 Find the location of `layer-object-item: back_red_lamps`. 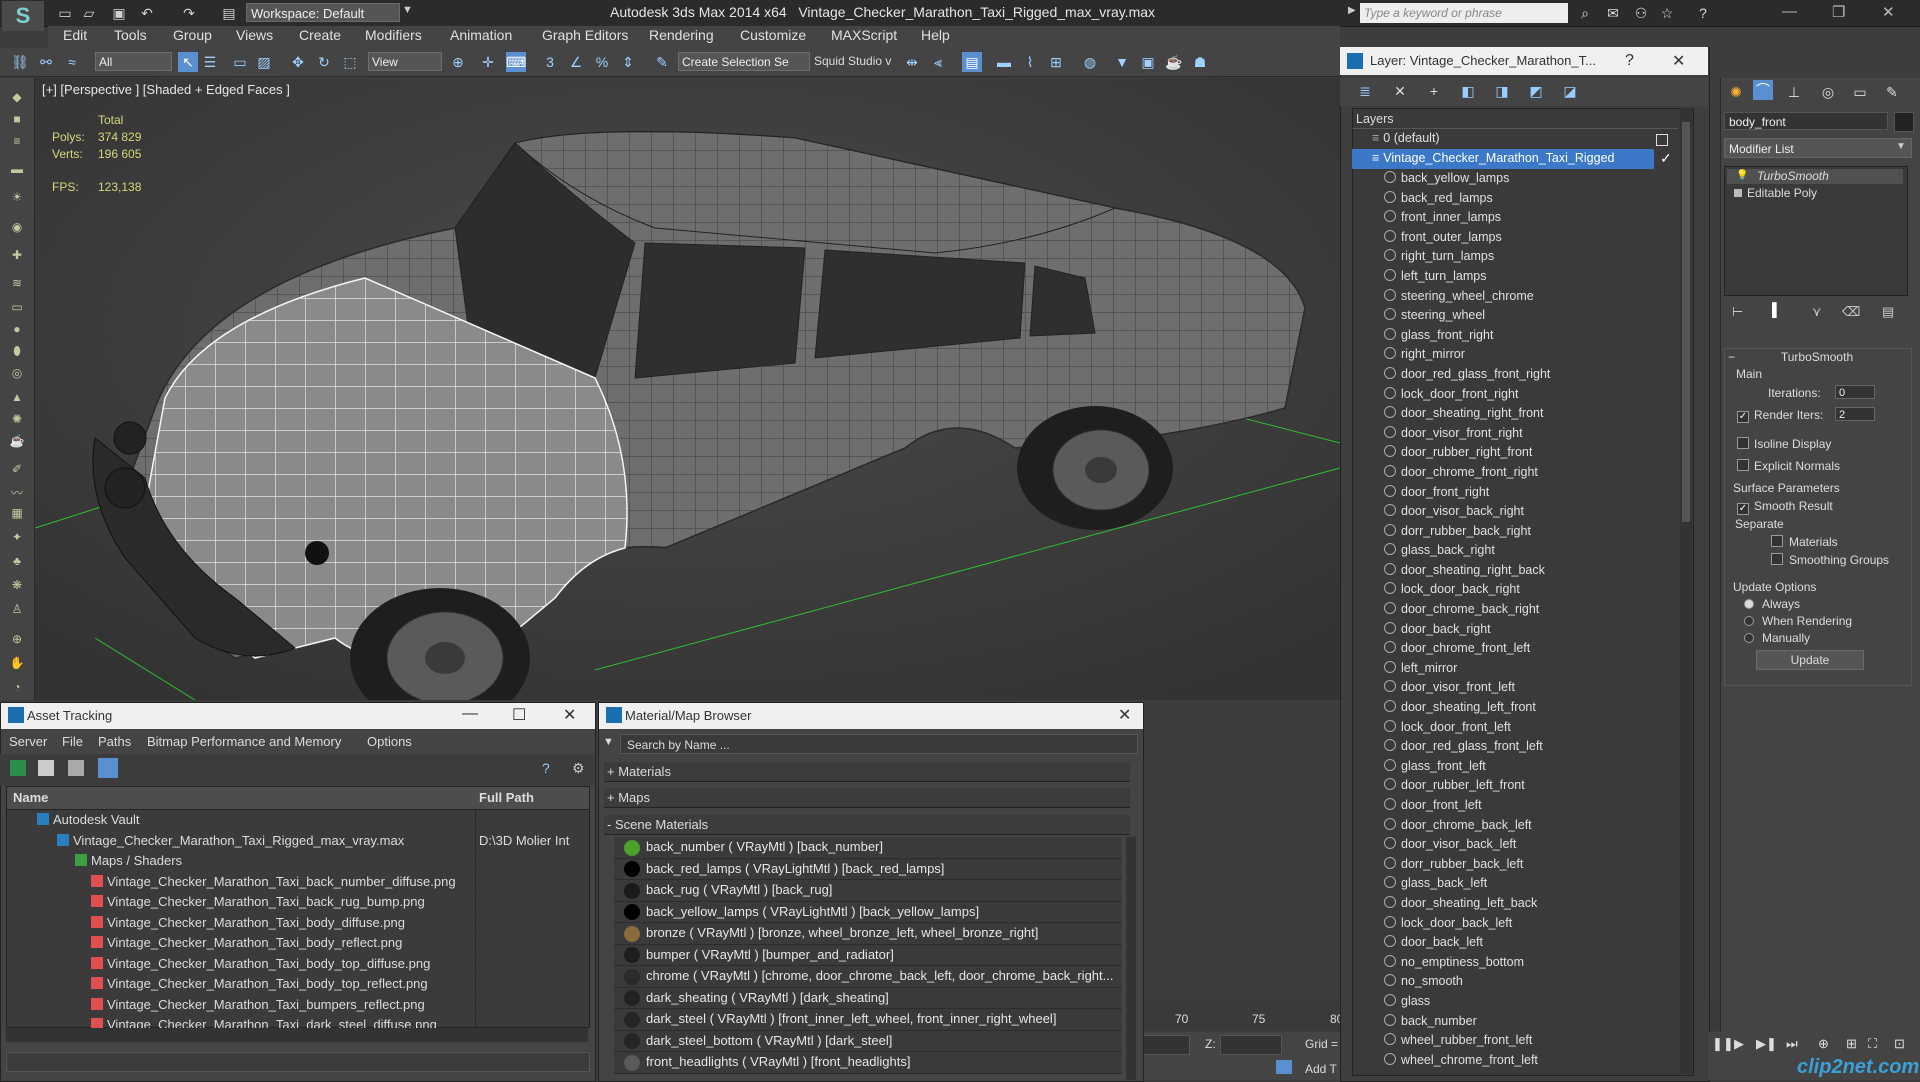

layer-object-item: back_red_lamps is located at coordinates (1529, 199).